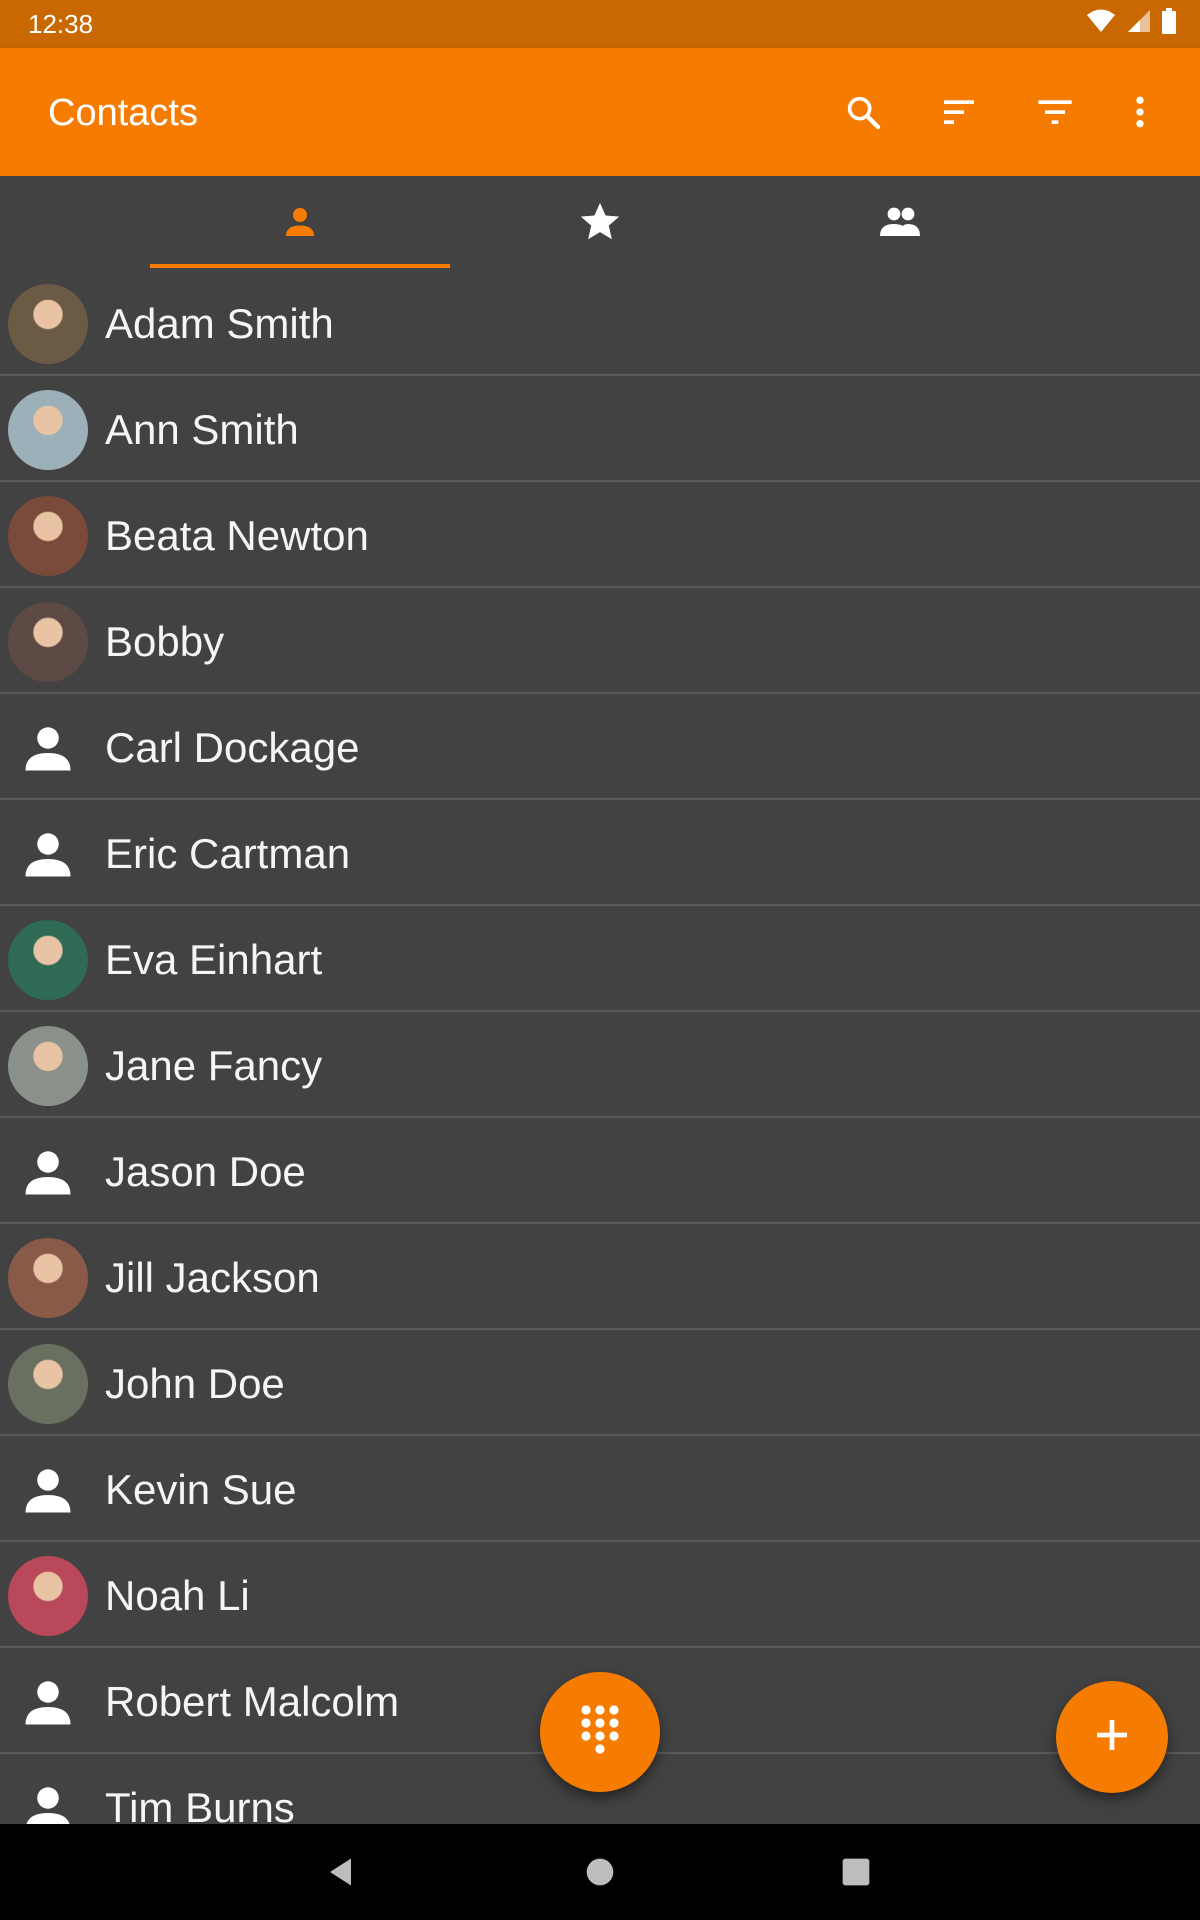 The width and height of the screenshot is (1200, 1920). Describe the element at coordinates (177, 1595) in the screenshot. I see `contact-name: Noah Li` at that location.